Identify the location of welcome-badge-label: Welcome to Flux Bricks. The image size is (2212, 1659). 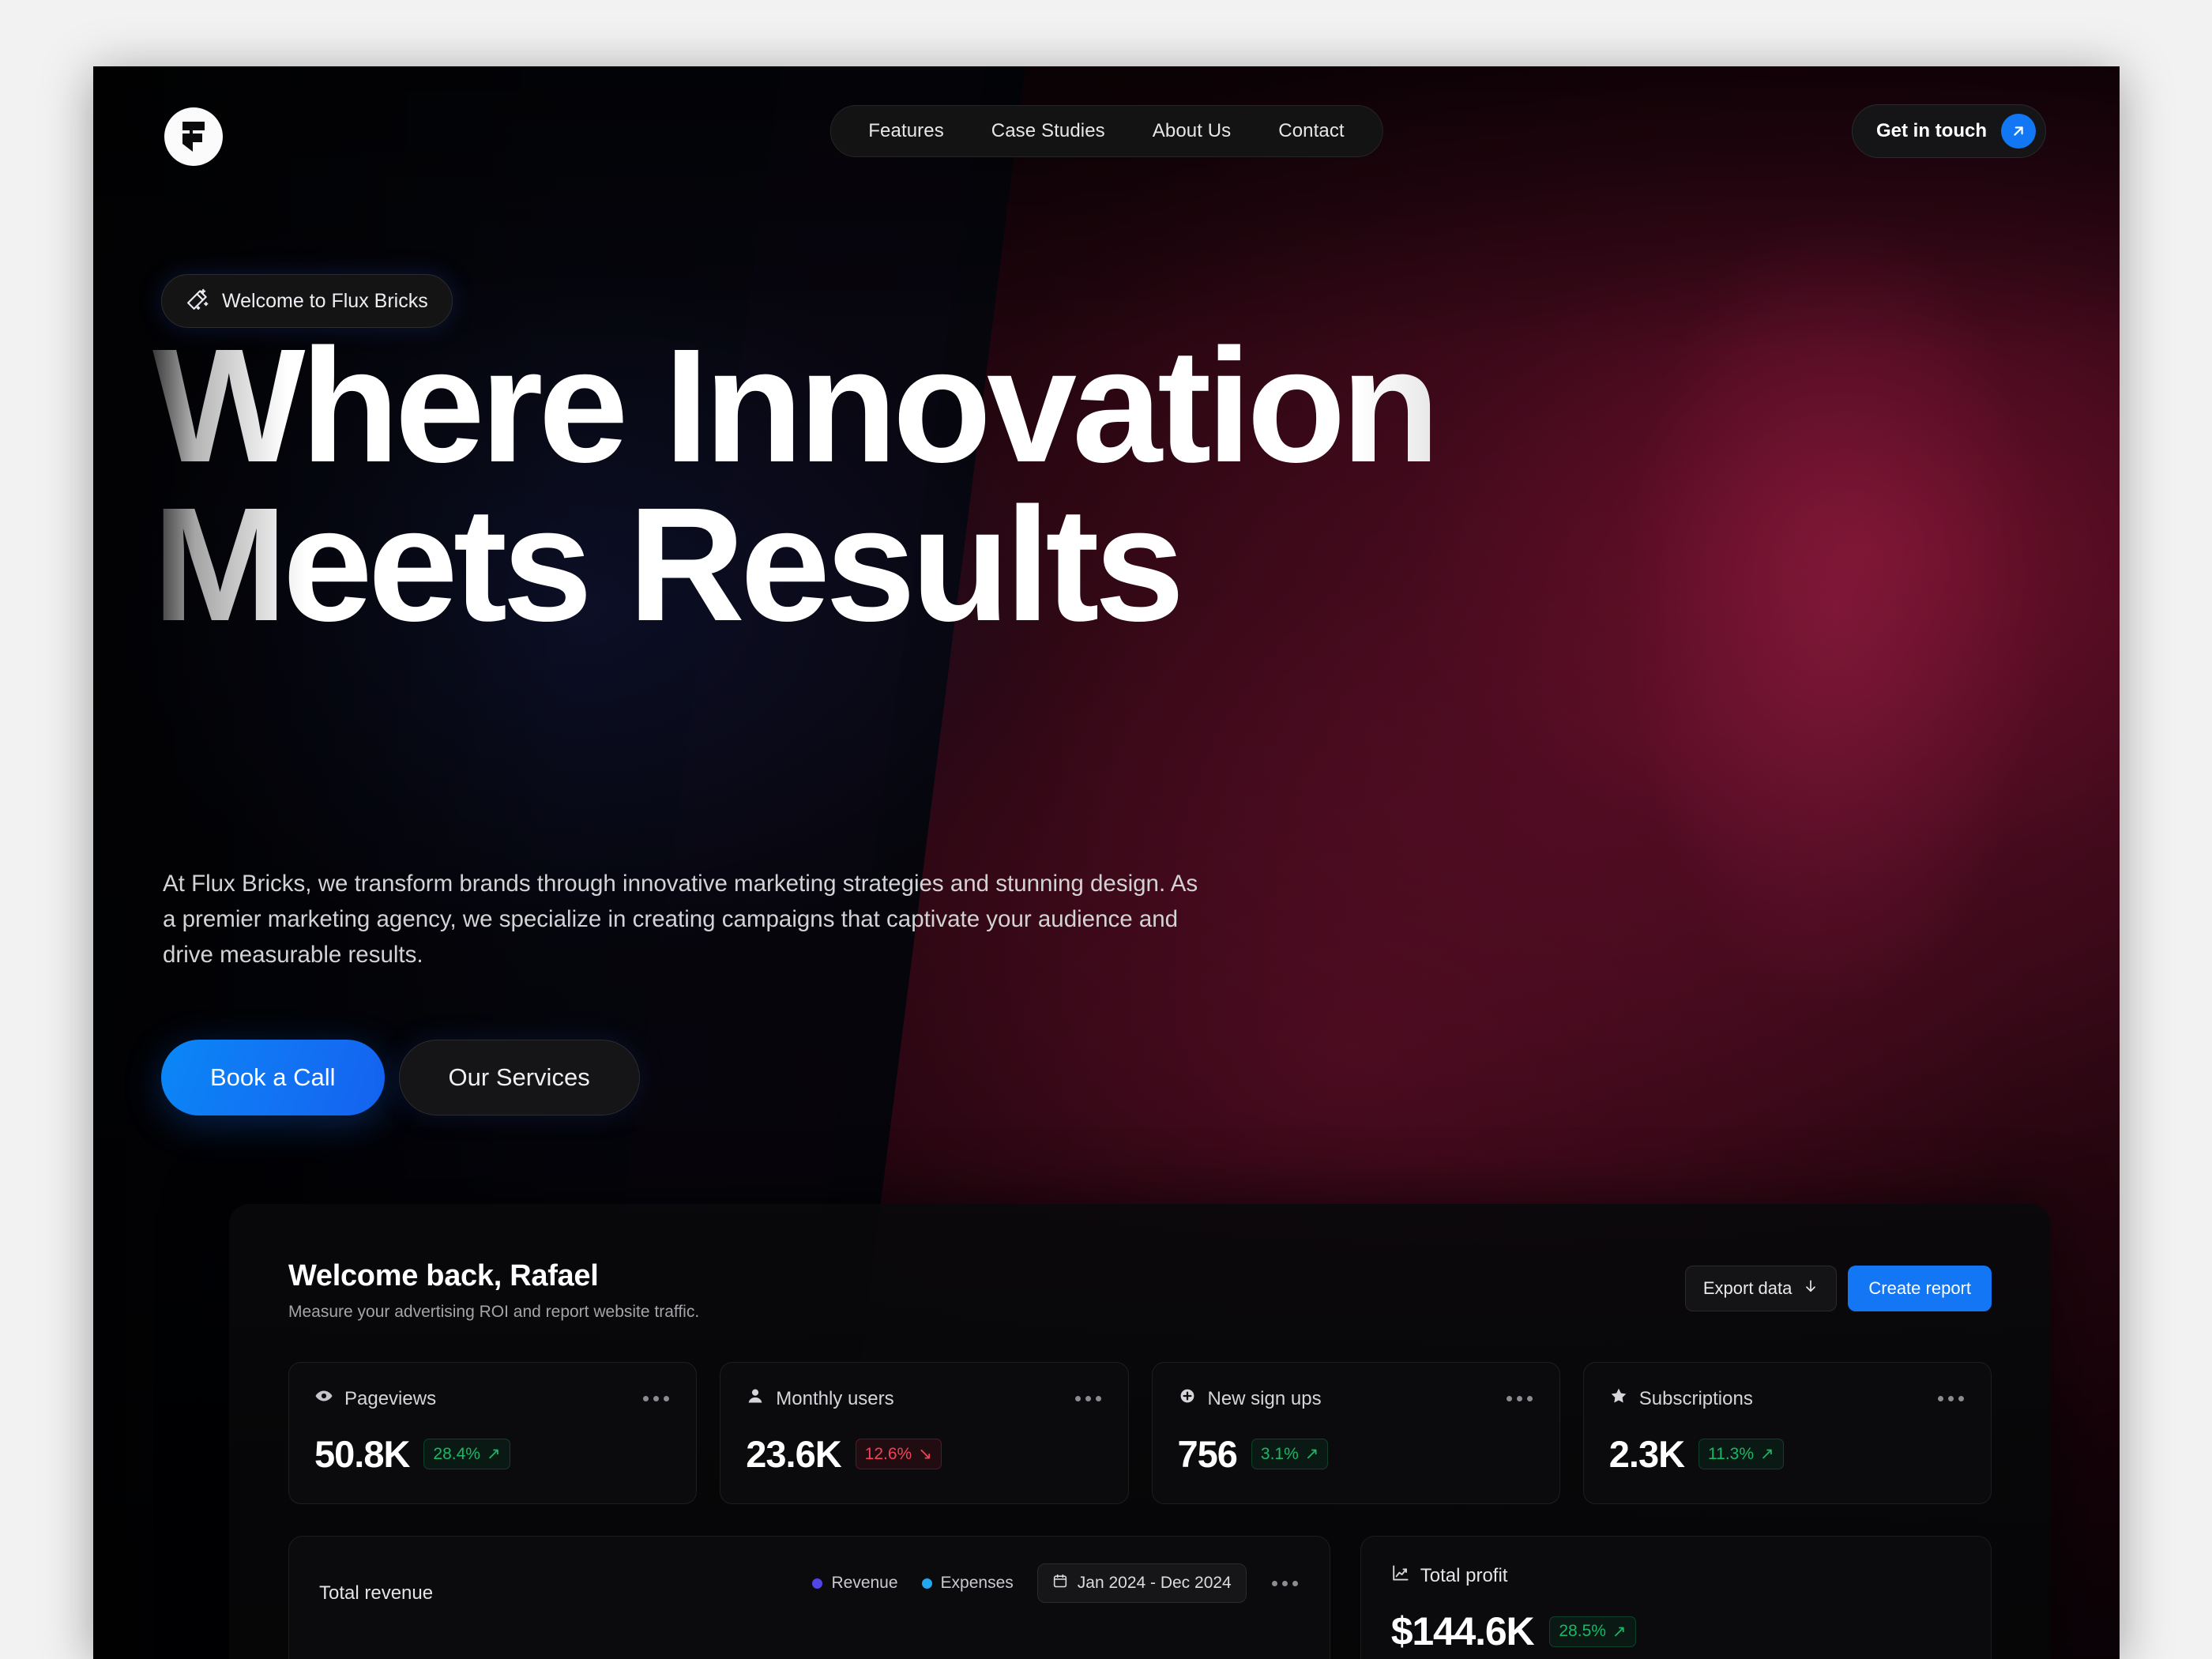
(325, 301).